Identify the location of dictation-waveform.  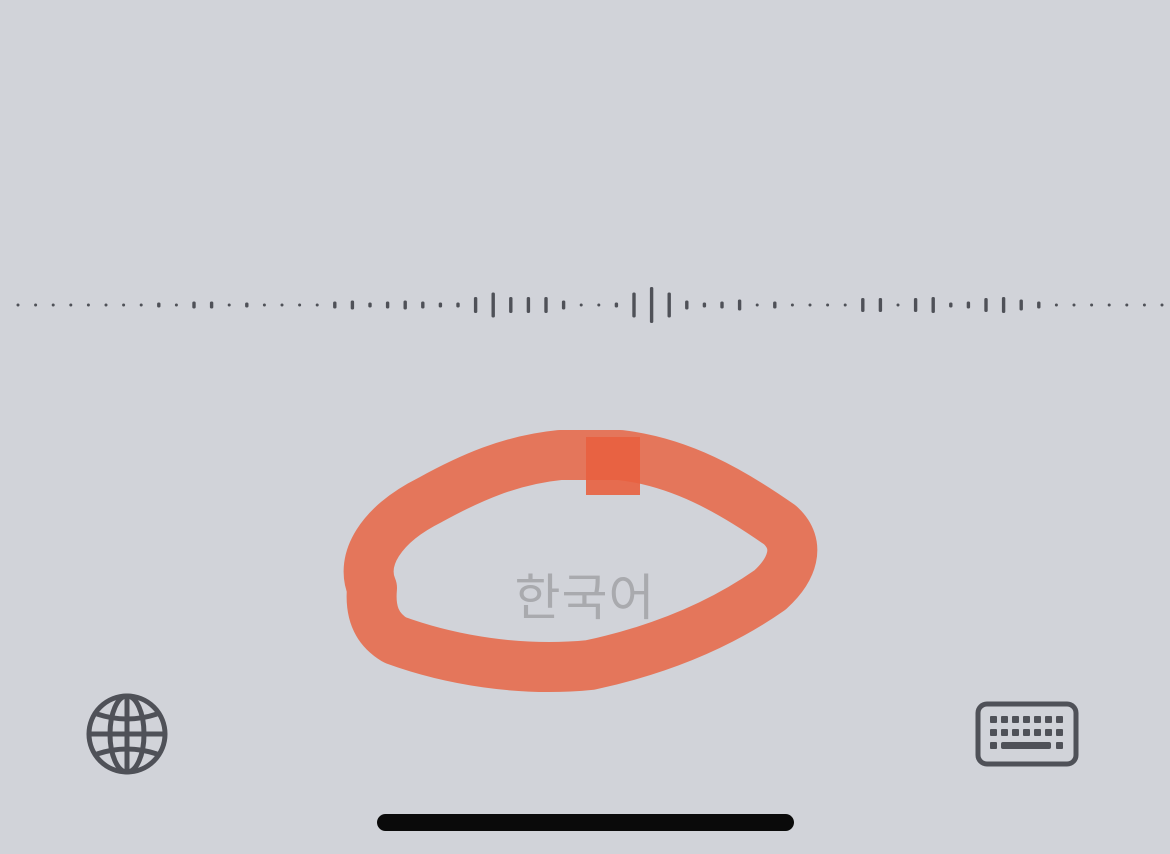
(590, 305).